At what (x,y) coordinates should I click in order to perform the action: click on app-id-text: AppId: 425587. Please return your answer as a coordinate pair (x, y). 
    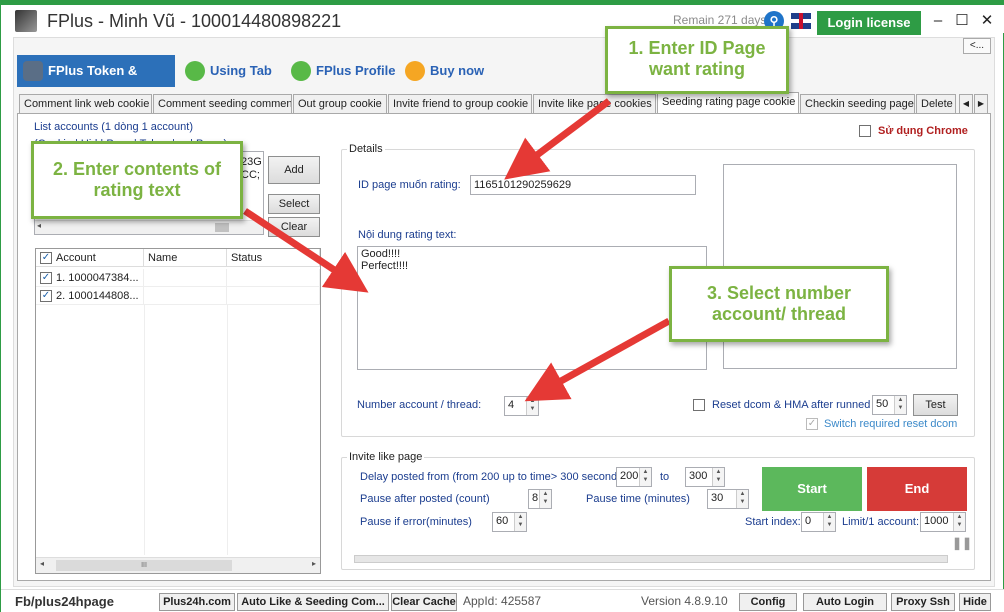
    Looking at the image, I should click on (502, 601).